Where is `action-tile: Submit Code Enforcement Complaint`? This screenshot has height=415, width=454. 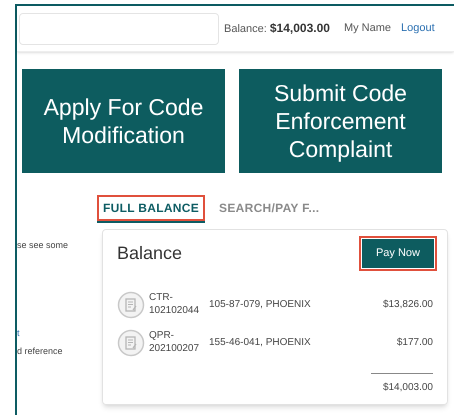 action-tile: Submit Code Enforcement Complaint is located at coordinates (340, 121).